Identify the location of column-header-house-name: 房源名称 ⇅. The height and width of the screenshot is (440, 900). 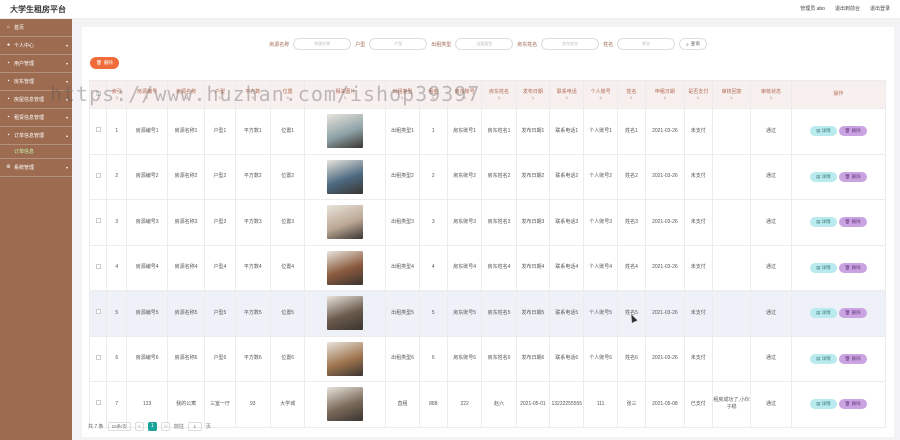
(186, 94).